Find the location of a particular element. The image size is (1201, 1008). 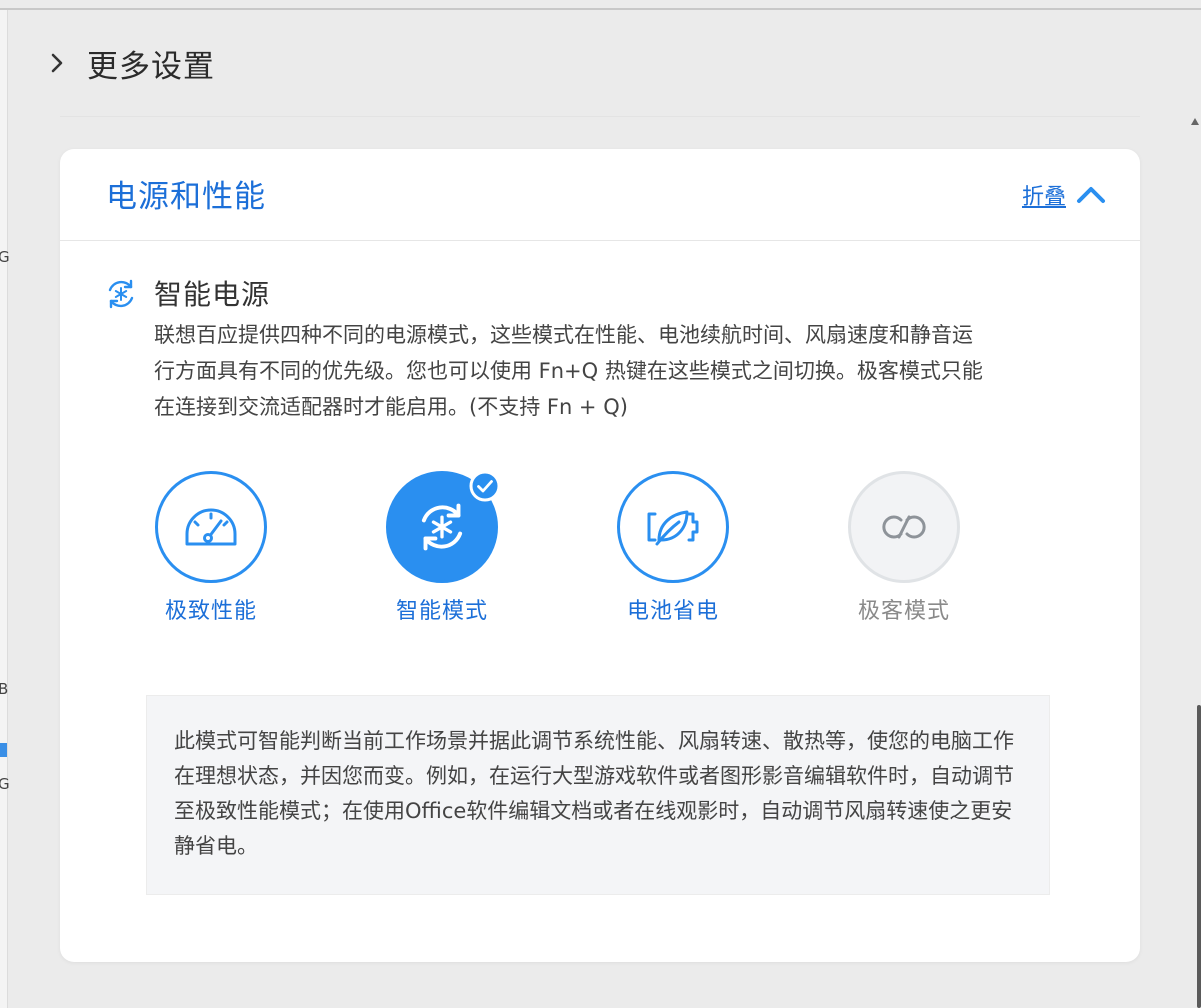

panel-header: 电源和性能 折叠 is located at coordinates (600, 195).